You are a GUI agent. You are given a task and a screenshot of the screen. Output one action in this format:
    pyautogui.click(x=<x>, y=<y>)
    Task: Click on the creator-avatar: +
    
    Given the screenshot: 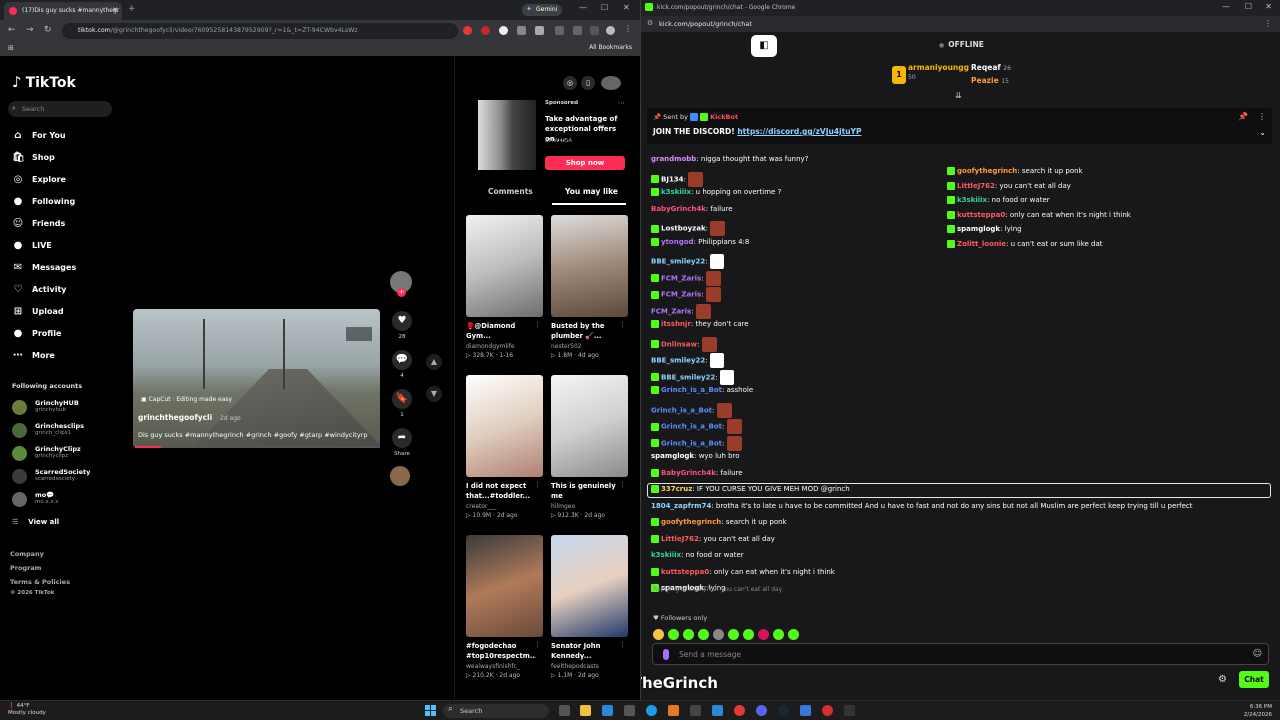 What is the action you would take?
    pyautogui.click(x=401, y=284)
    